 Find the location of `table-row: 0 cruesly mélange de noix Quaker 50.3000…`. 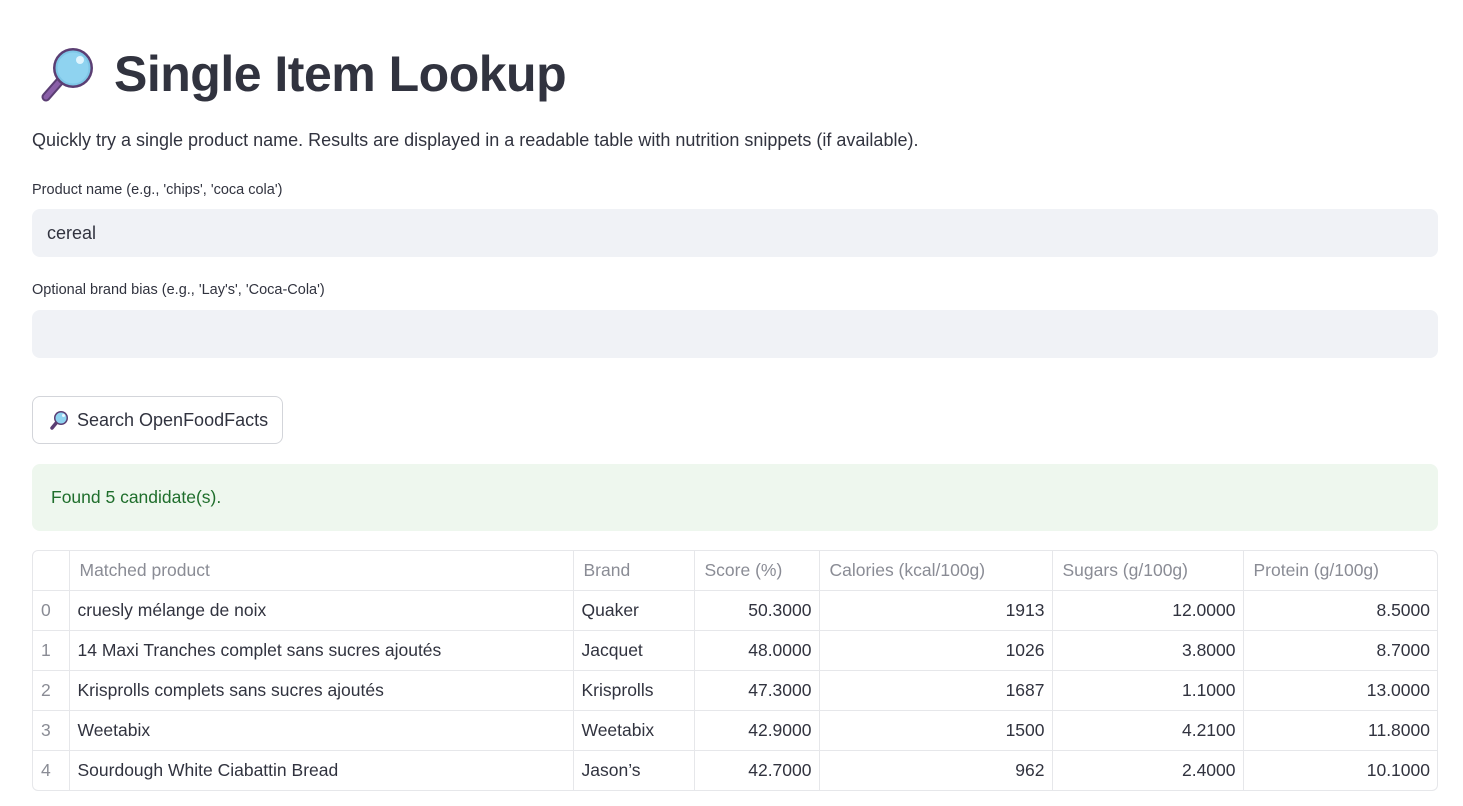

table-row: 0 cruesly mélange de noix Quaker 50.3000… is located at coordinates (735, 610).